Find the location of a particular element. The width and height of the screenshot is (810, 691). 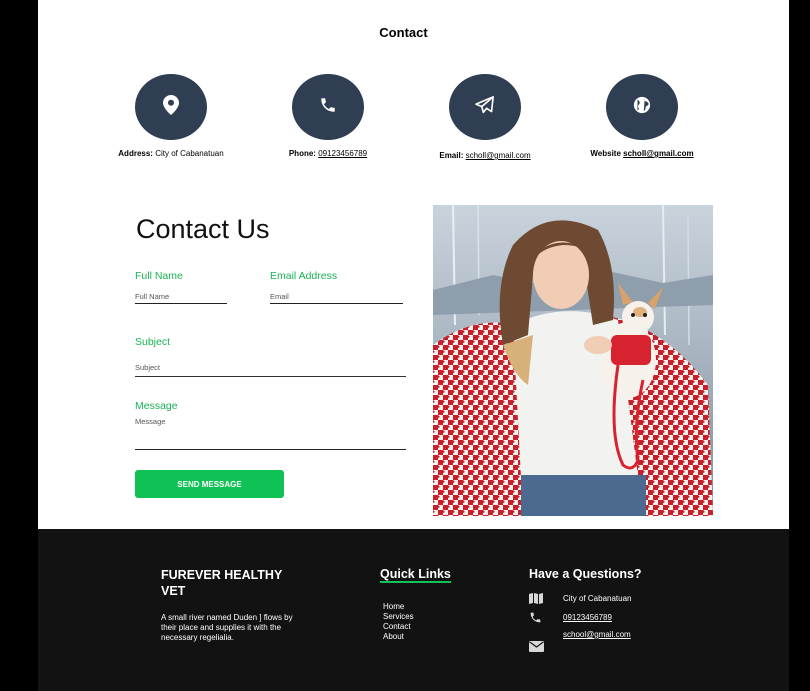

quick-link-about: About is located at coordinates (398, 637).